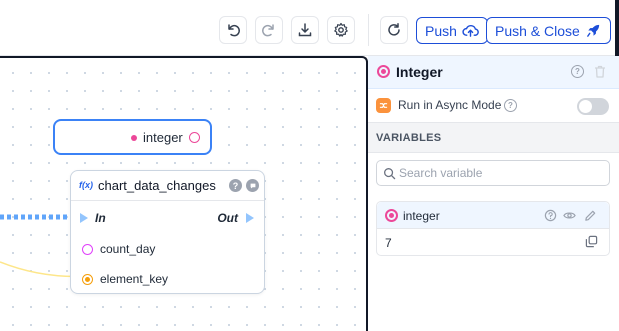 The height and width of the screenshot is (331, 619). Describe the element at coordinates (590, 215) in the screenshot. I see `pencil-icon` at that location.